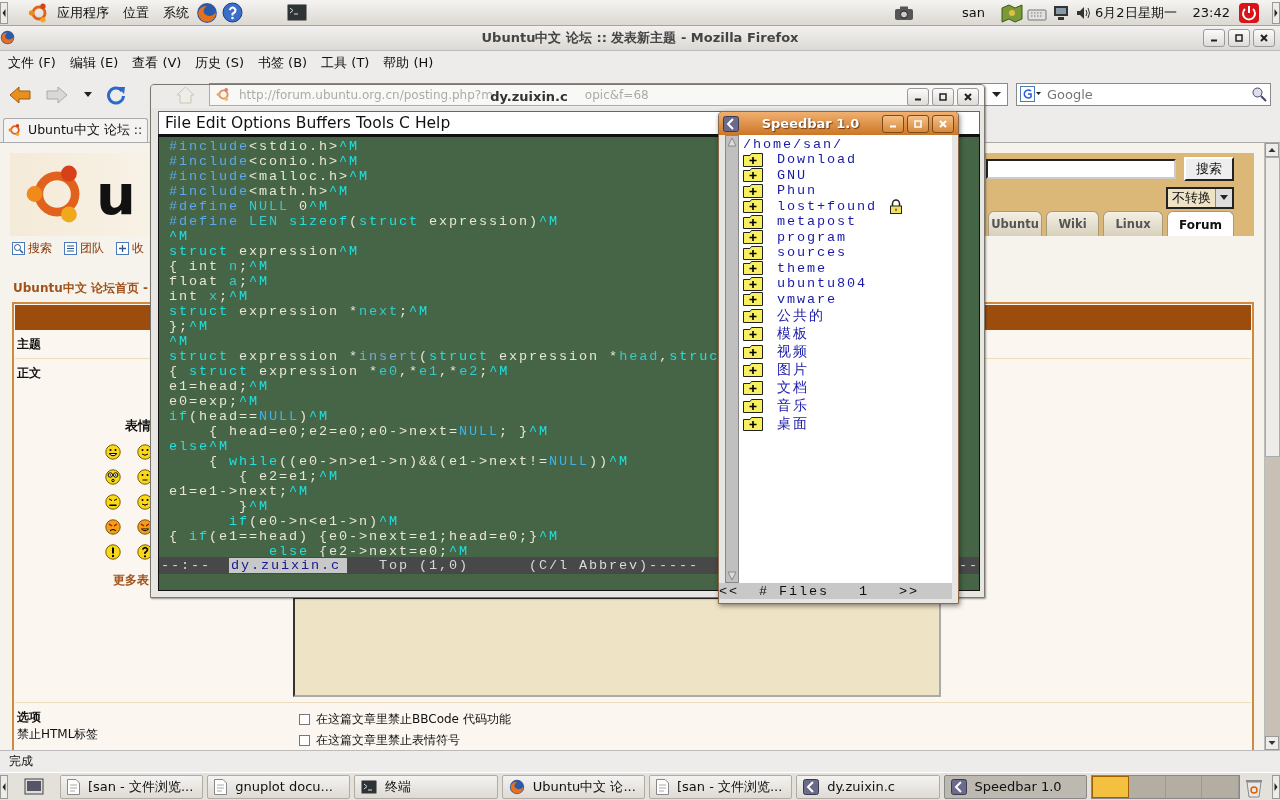 The width and height of the screenshot is (1280, 800). What do you see at coordinates (973, 12) in the screenshot?
I see `user-name: san` at bounding box center [973, 12].